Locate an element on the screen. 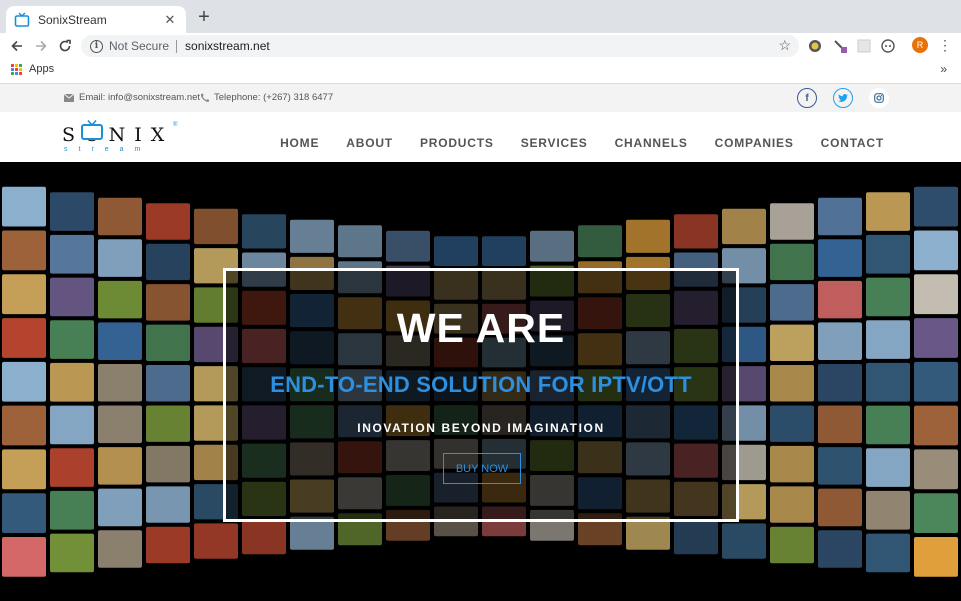 This screenshot has width=961, height=601. nav-services: SERVICES is located at coordinates (554, 143).